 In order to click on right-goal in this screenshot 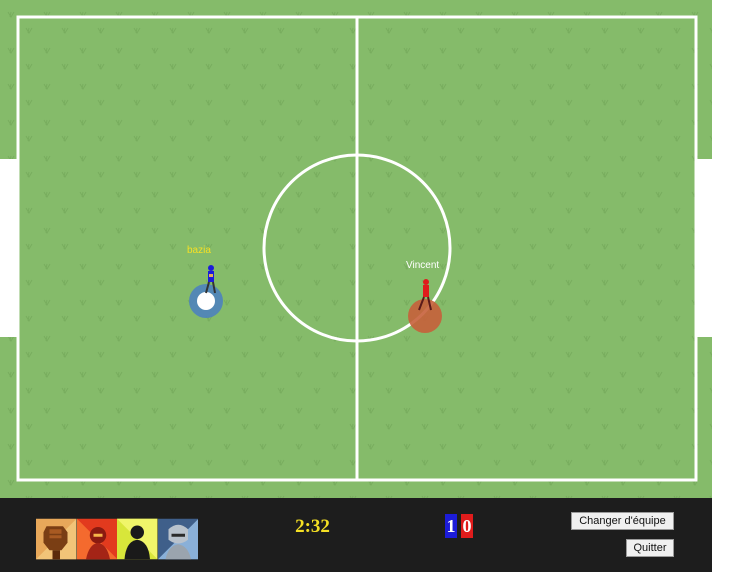, I will do `click(704, 248)`.